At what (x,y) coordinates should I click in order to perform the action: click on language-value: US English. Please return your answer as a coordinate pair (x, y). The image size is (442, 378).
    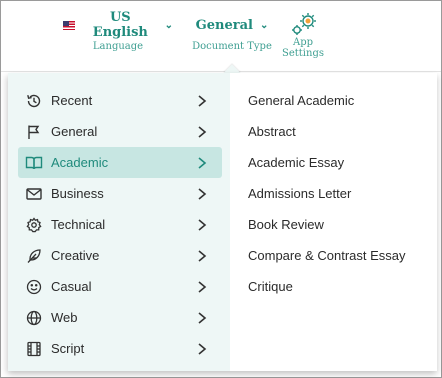
    Looking at the image, I should click on (120, 25).